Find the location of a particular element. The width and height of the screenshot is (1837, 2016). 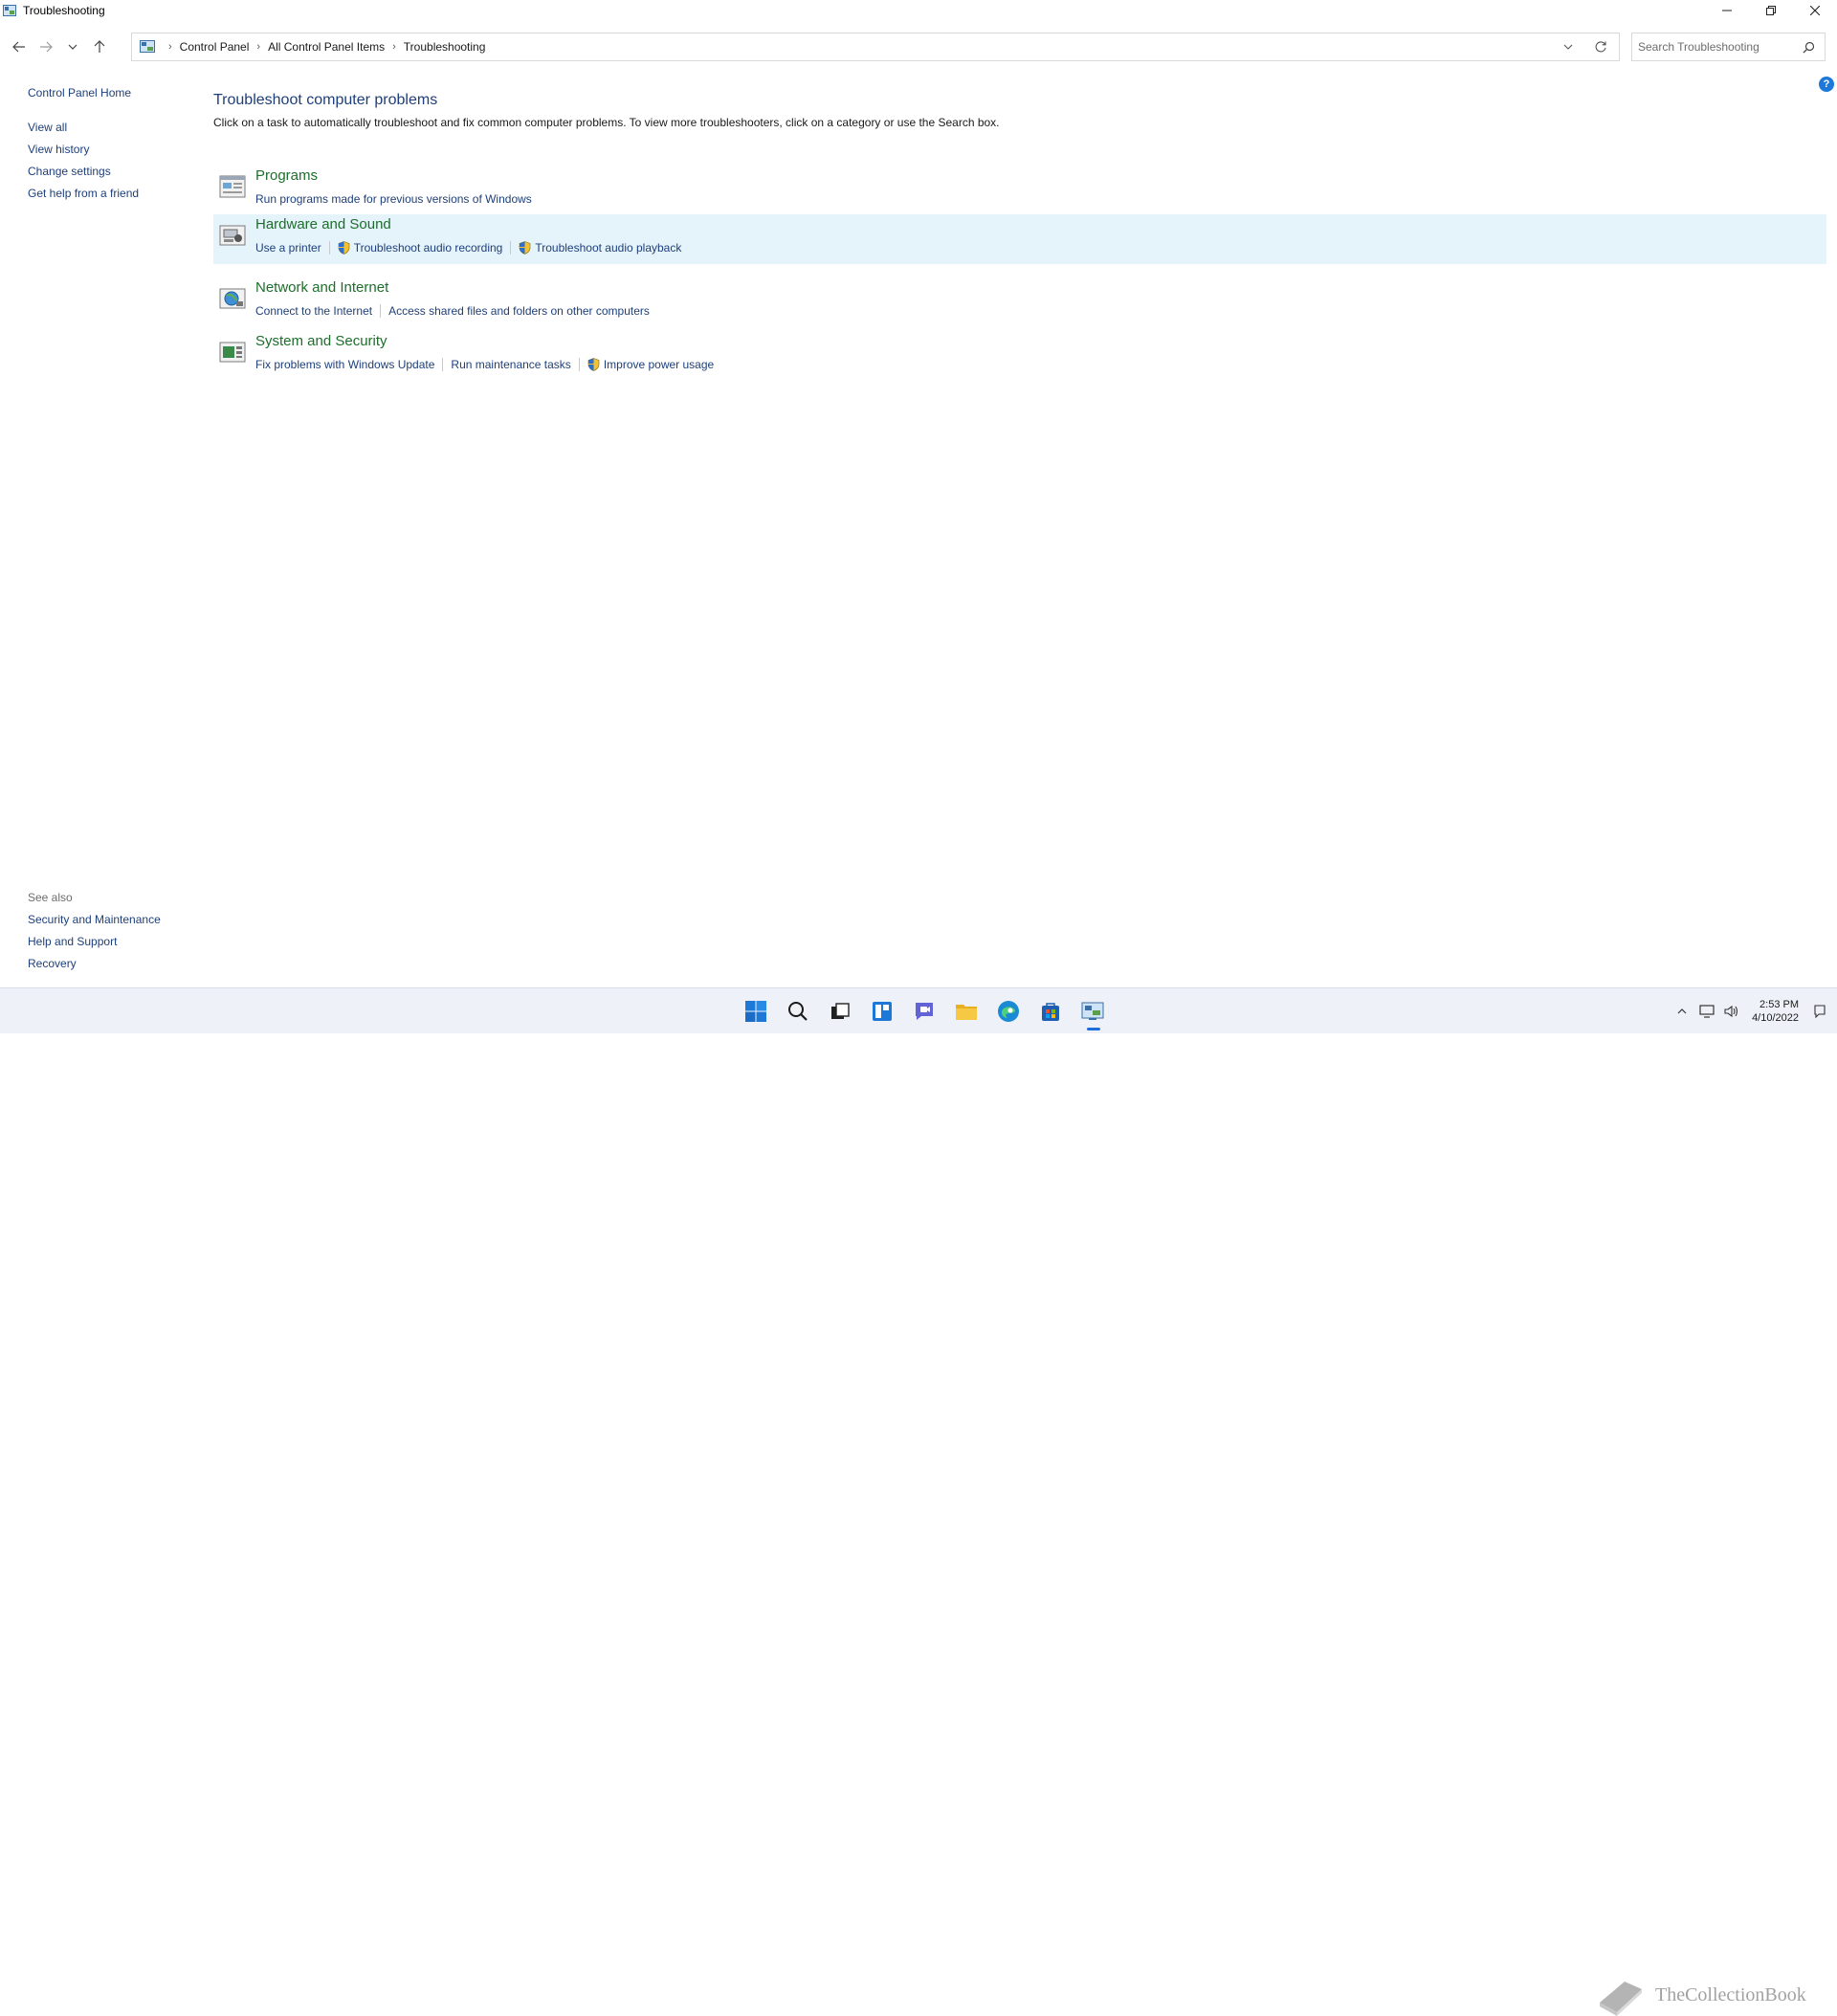

file-explorer-icon is located at coordinates (966, 1012).